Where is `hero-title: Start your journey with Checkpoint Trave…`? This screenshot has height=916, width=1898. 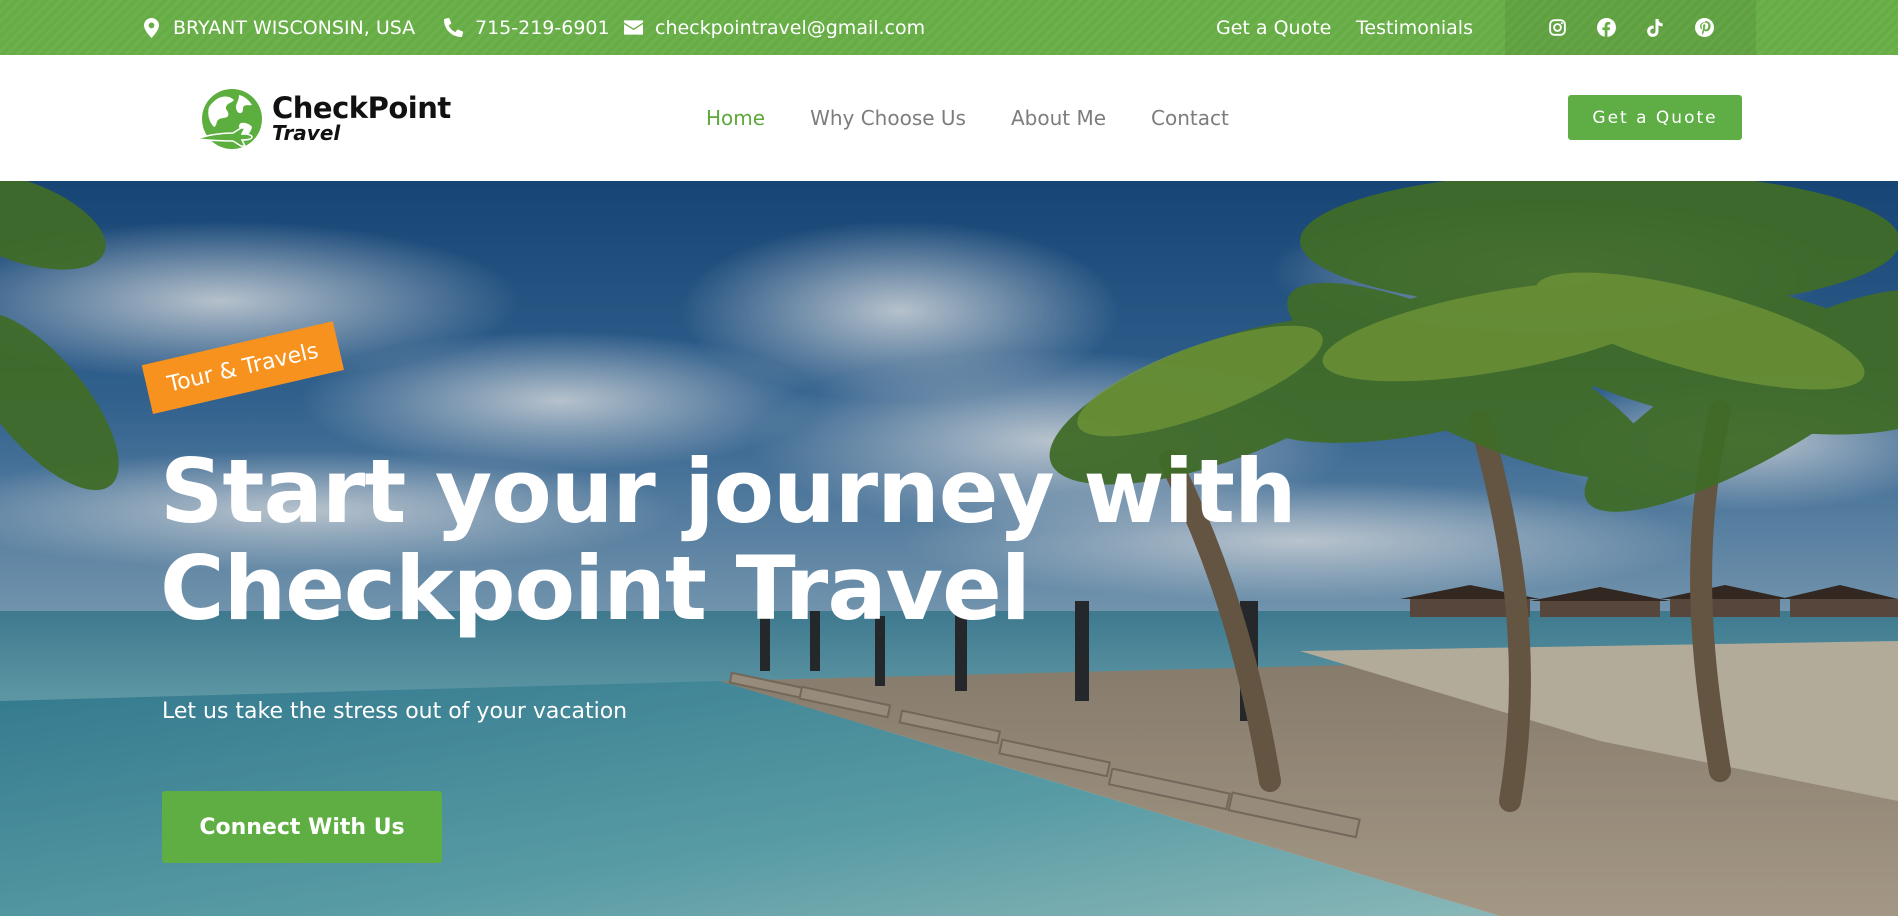 hero-title: Start your journey with Checkpoint Trave… is located at coordinates (760, 540).